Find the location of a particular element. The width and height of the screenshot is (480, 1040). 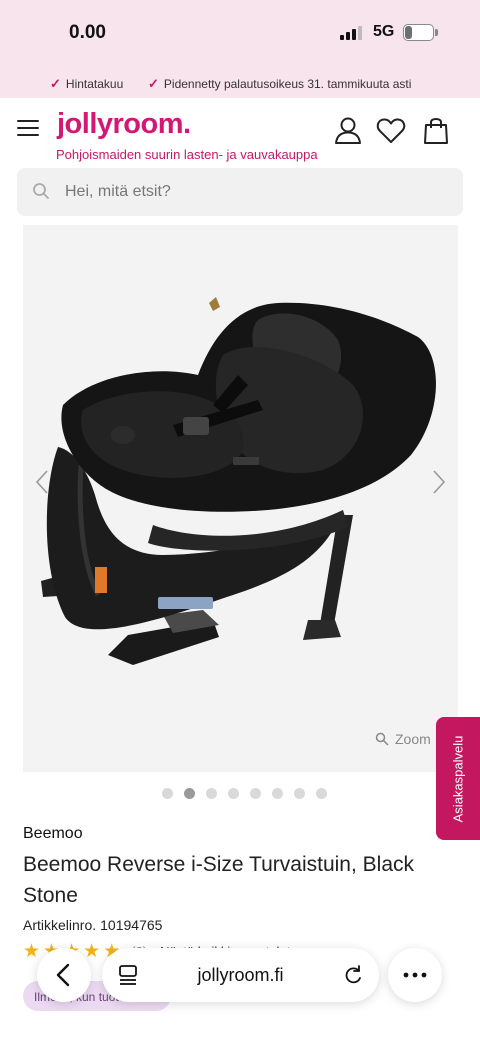

search-bar is located at coordinates (240, 192).